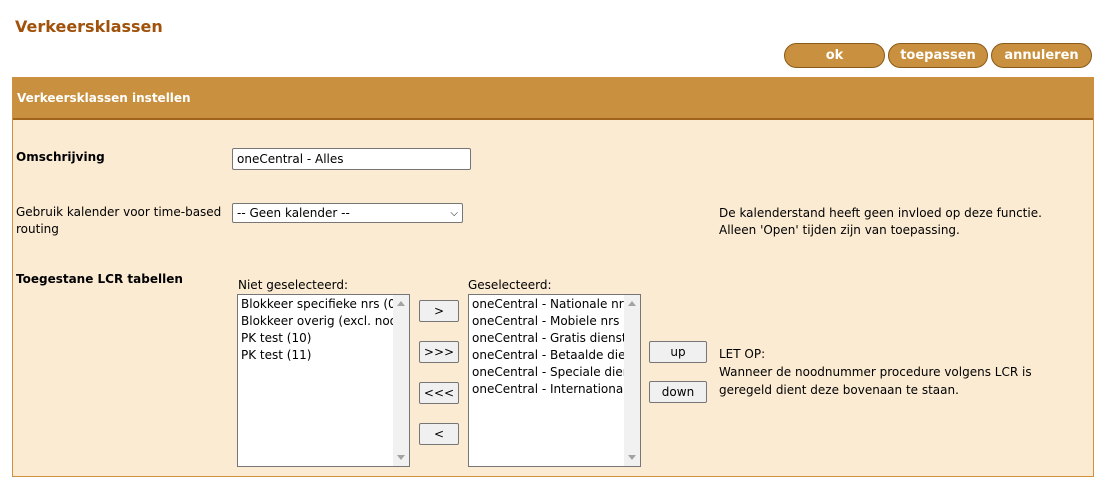 This screenshot has width=1107, height=491. I want to click on chevron-down-icon: ⌵, so click(454, 213).